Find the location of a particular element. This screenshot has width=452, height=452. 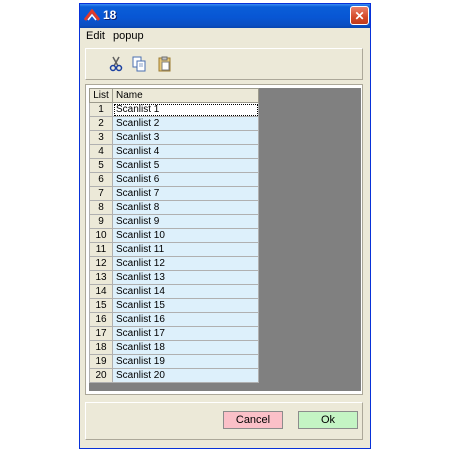

table-row: 10 Scanlist 10 is located at coordinates (174, 235).